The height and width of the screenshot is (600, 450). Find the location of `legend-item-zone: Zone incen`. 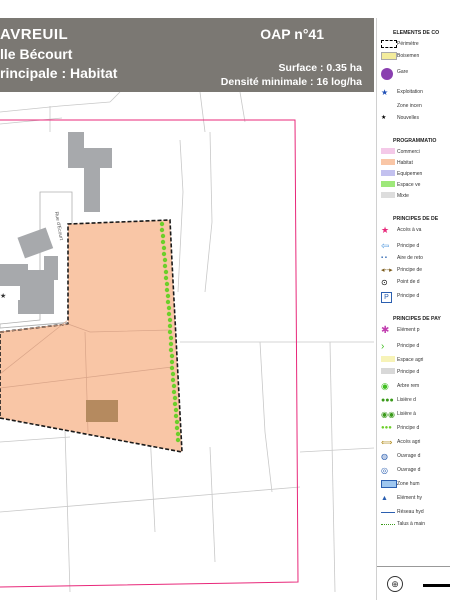

legend-item-zone: Zone incen is located at coordinates (415, 107).